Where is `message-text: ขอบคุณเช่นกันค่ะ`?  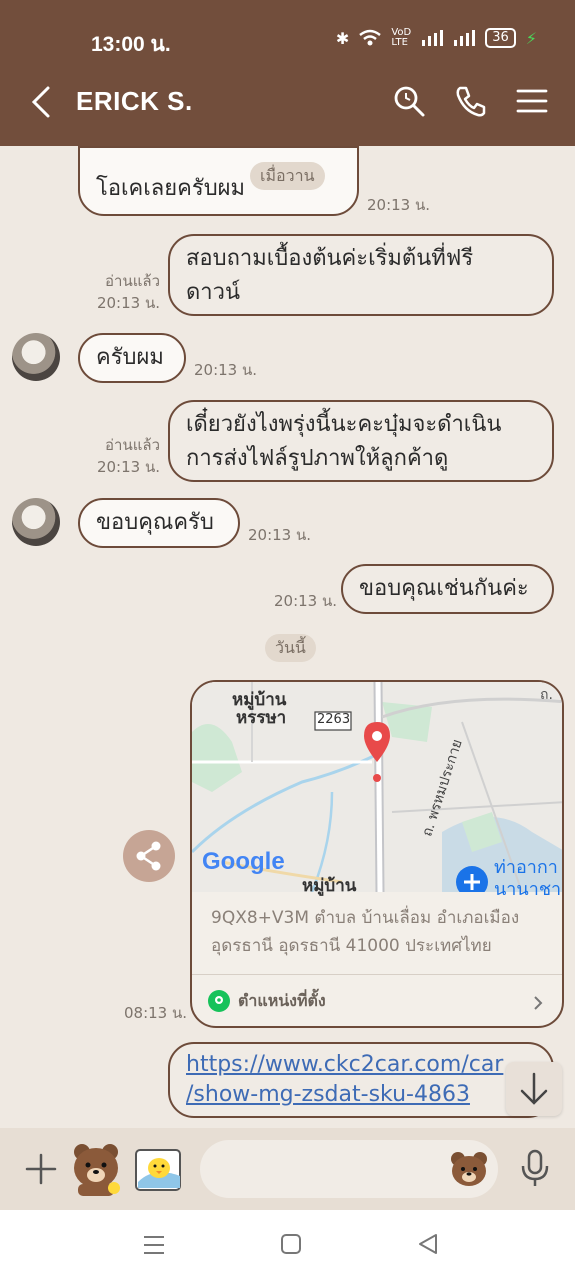 message-text: ขอบคุณเช่นกันค่ะ is located at coordinates (444, 588).